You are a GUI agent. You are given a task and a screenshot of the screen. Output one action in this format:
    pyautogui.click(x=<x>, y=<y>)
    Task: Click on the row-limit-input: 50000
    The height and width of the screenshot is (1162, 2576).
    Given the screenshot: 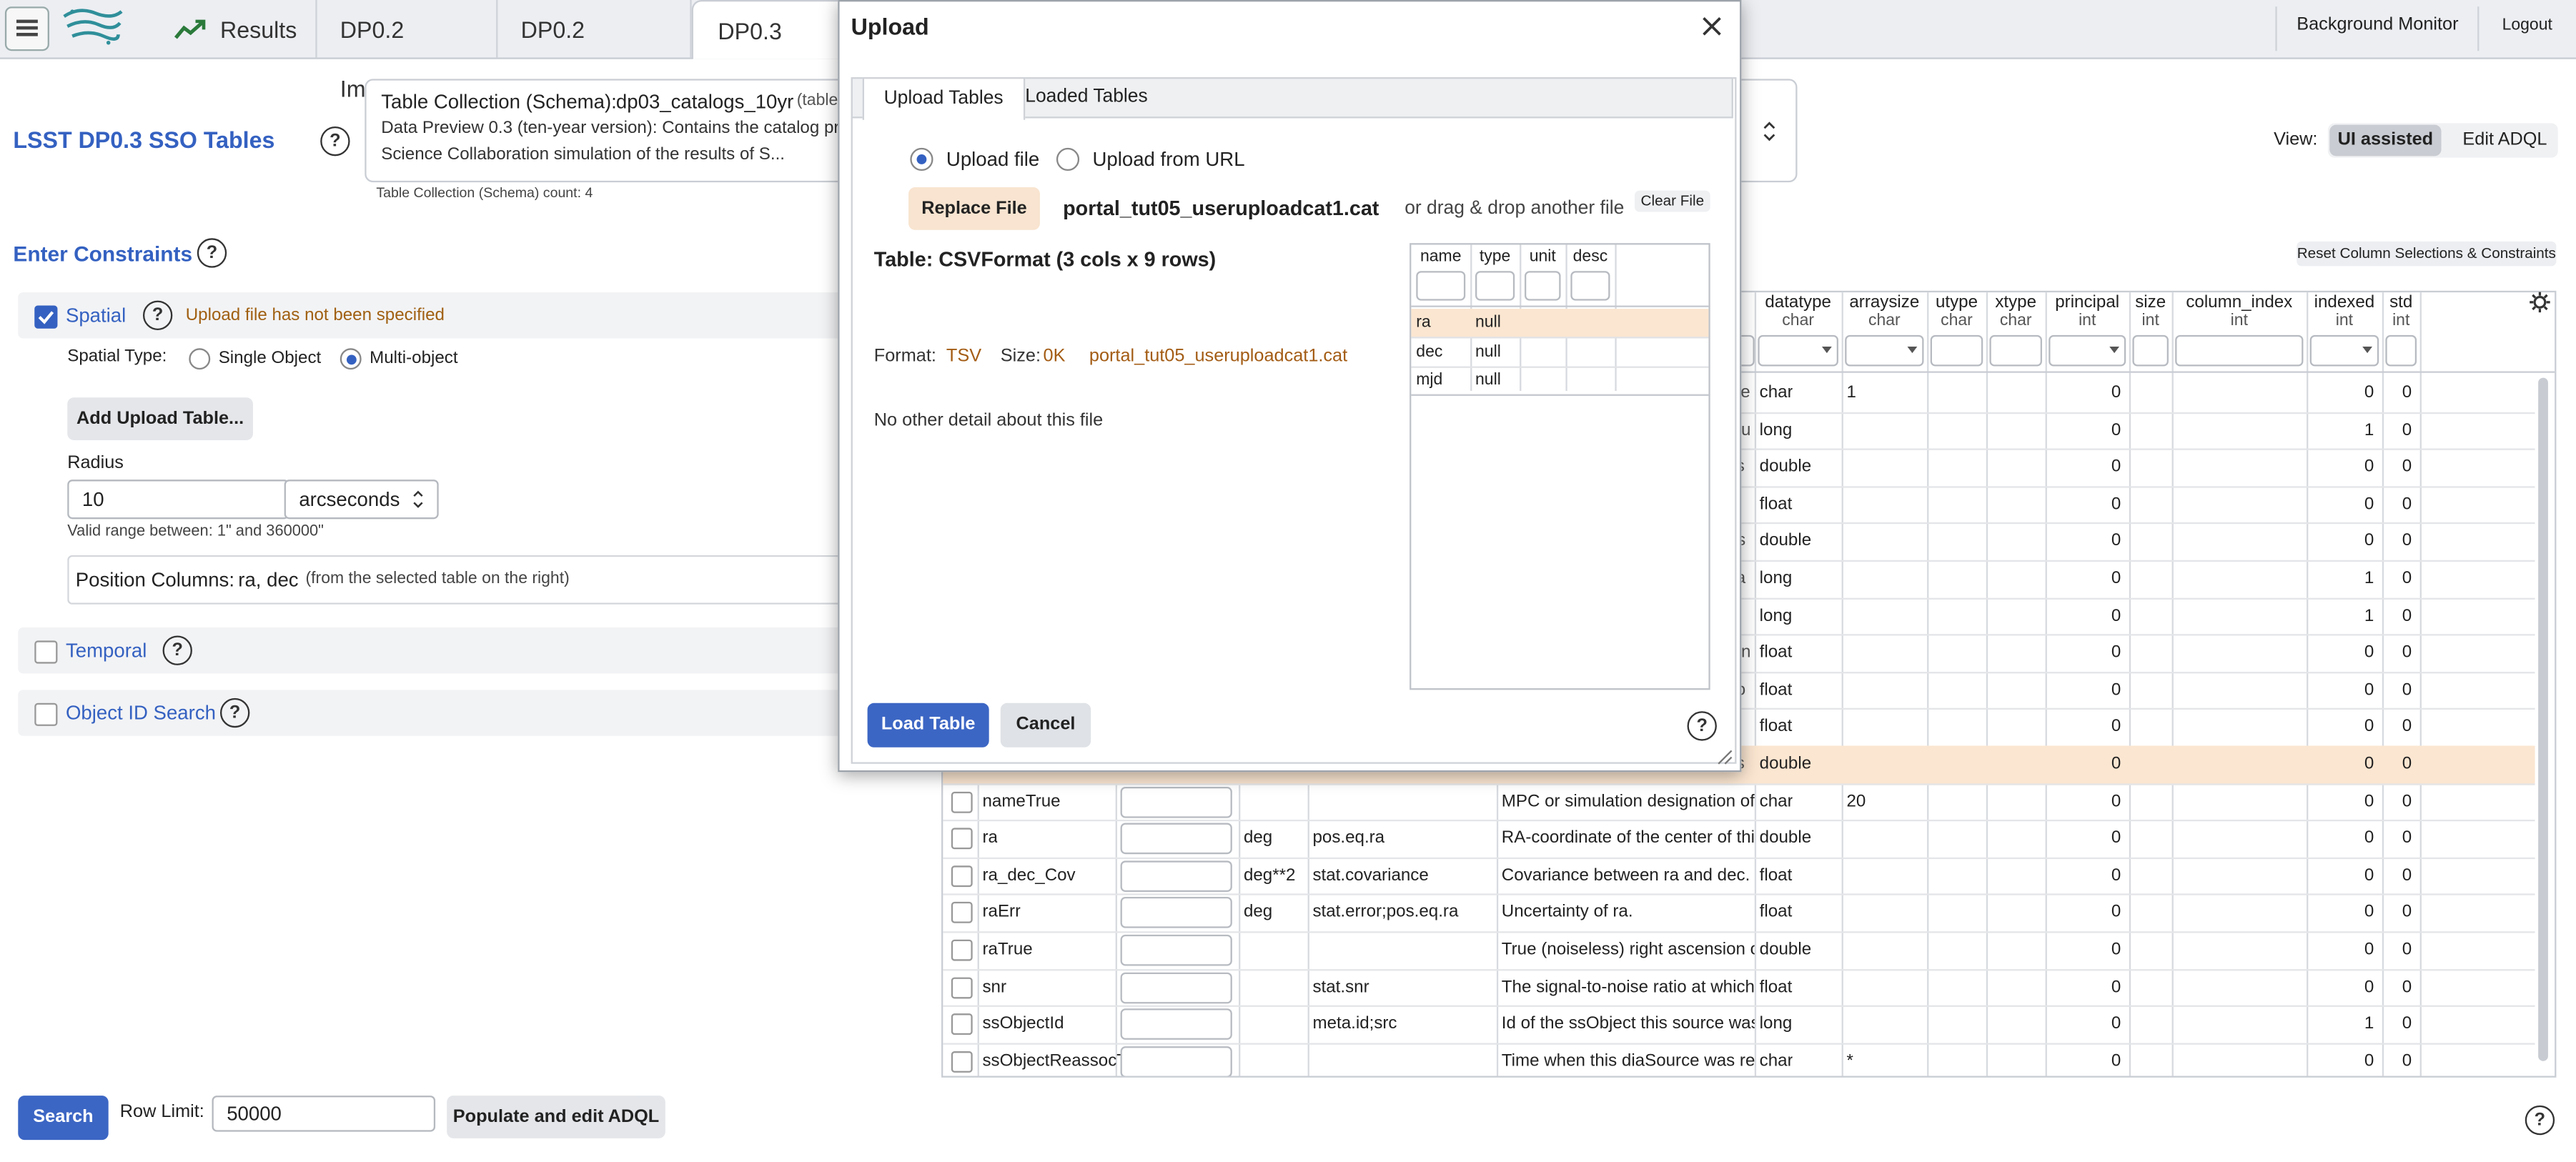 What is the action you would take?
    pyautogui.click(x=324, y=1114)
    